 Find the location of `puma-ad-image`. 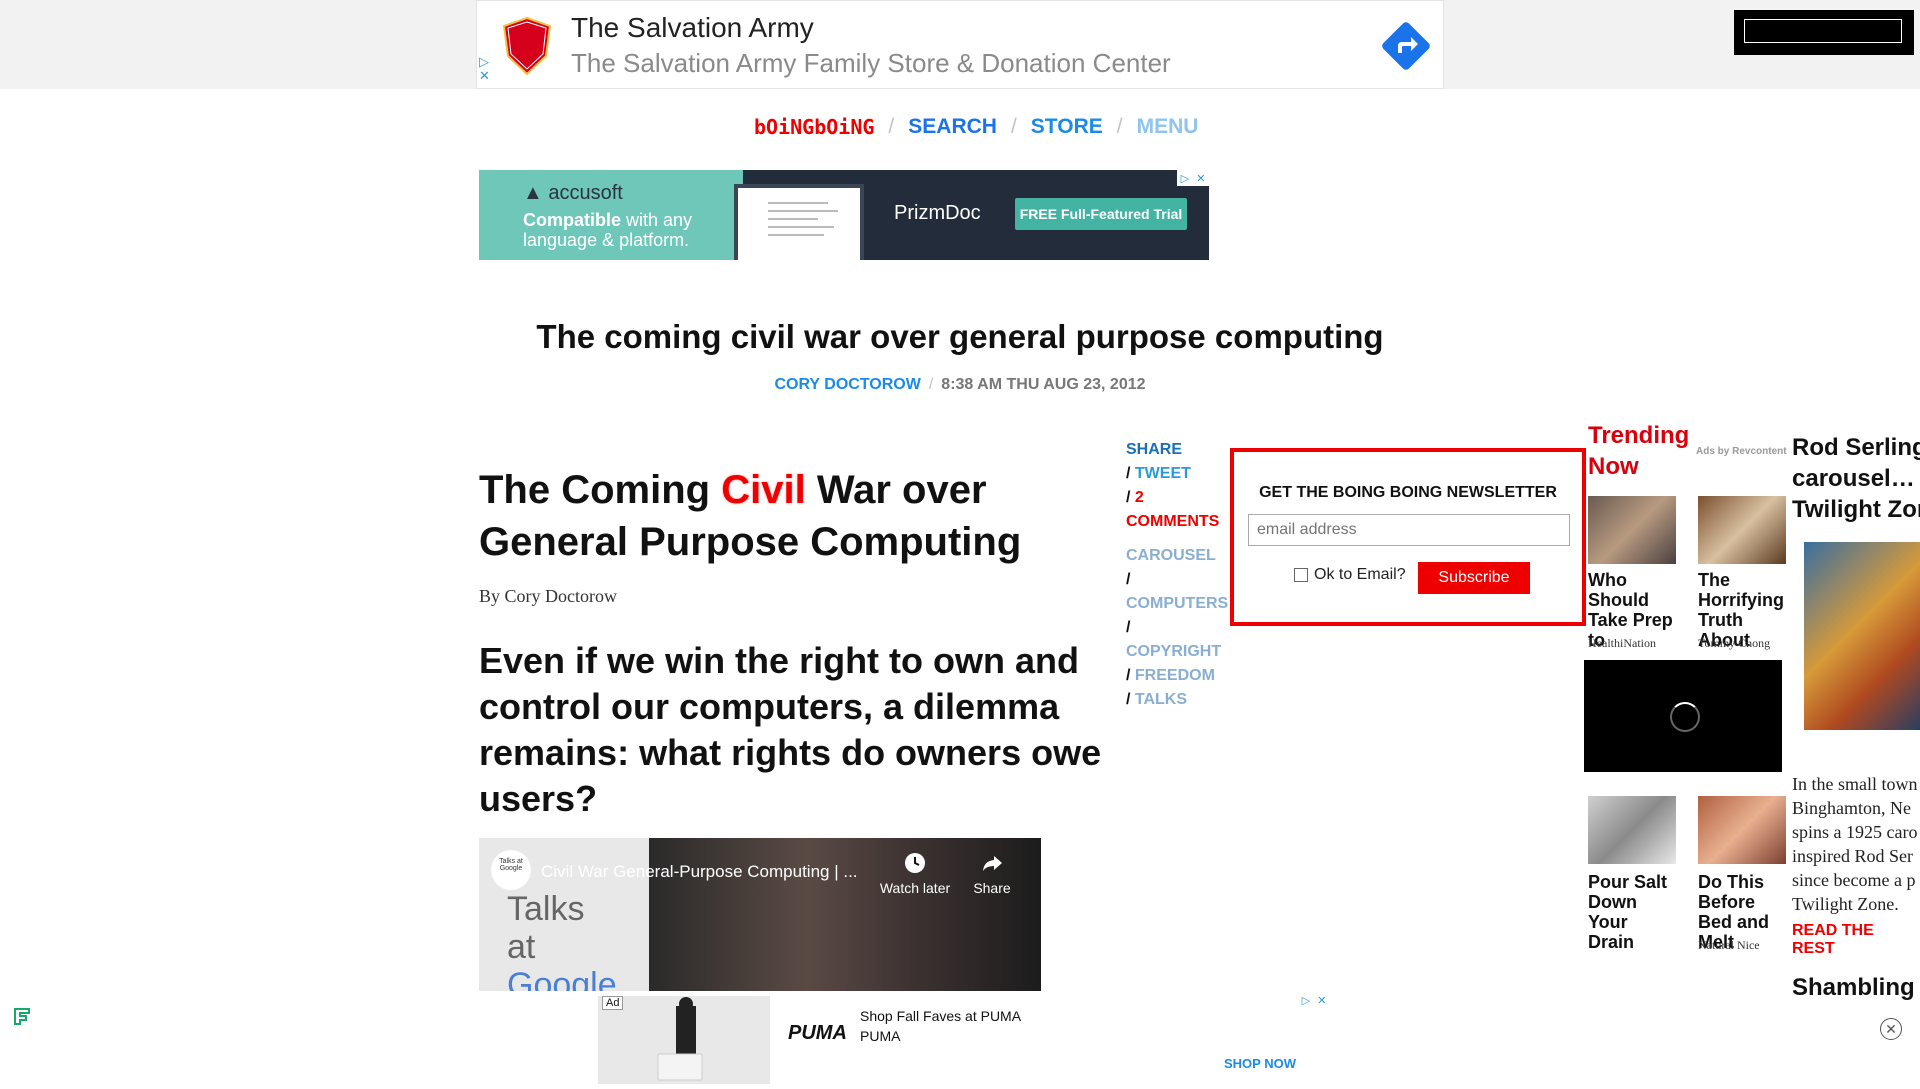

puma-ad-image is located at coordinates (684, 1040).